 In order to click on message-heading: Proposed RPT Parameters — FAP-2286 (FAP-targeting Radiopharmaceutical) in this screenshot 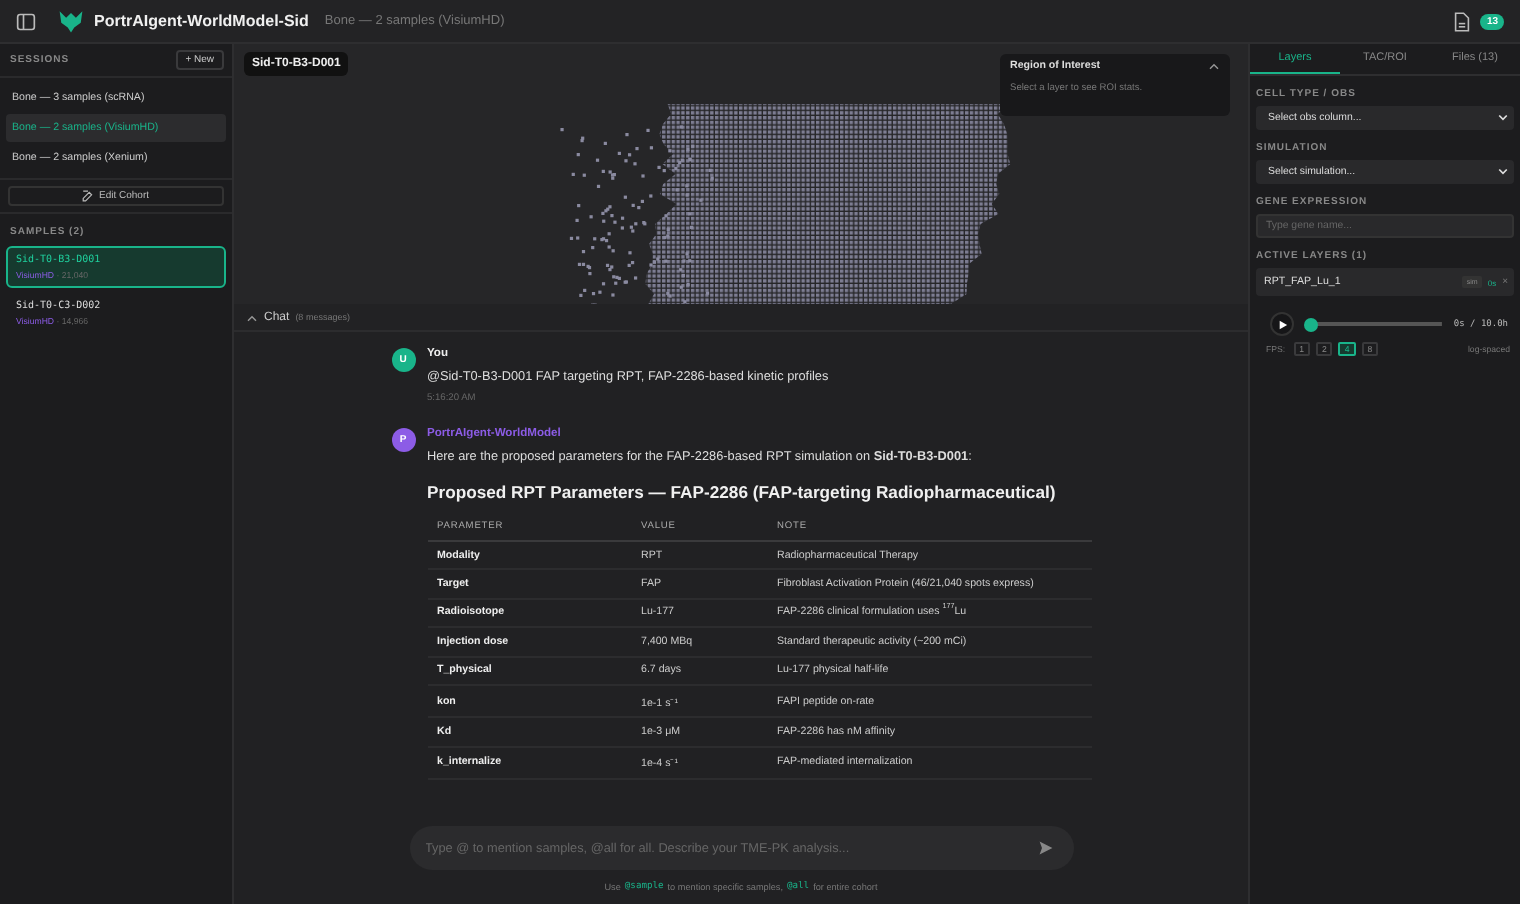, I will do `click(742, 492)`.